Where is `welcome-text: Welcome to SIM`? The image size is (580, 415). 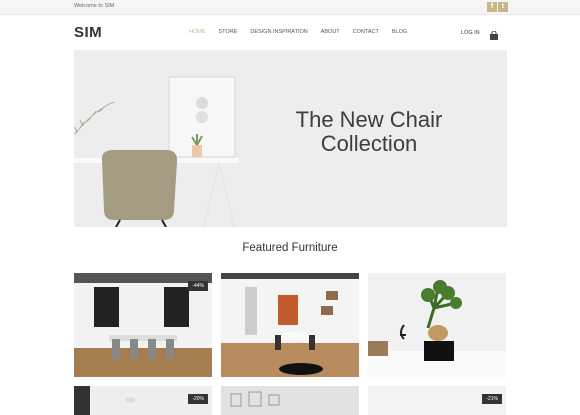
welcome-text: Welcome to SIM is located at coordinates (94, 6).